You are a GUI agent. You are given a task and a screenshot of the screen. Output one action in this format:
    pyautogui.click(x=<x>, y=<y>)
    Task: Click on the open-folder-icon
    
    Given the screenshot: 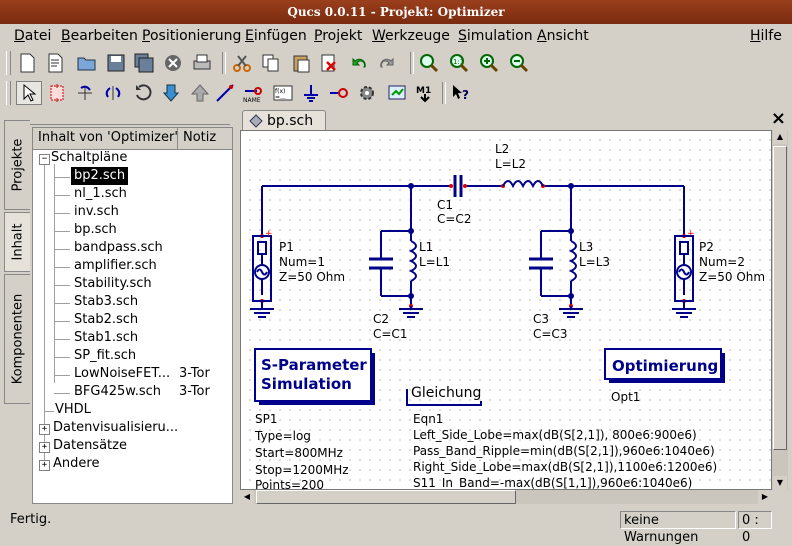 What is the action you would take?
    pyautogui.click(x=87, y=63)
    